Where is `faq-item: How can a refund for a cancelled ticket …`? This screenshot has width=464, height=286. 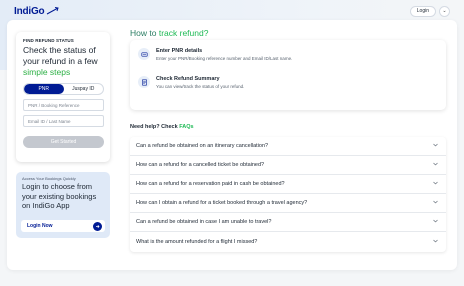
faq-item: How can a refund for a cancelled ticket … is located at coordinates (288, 166).